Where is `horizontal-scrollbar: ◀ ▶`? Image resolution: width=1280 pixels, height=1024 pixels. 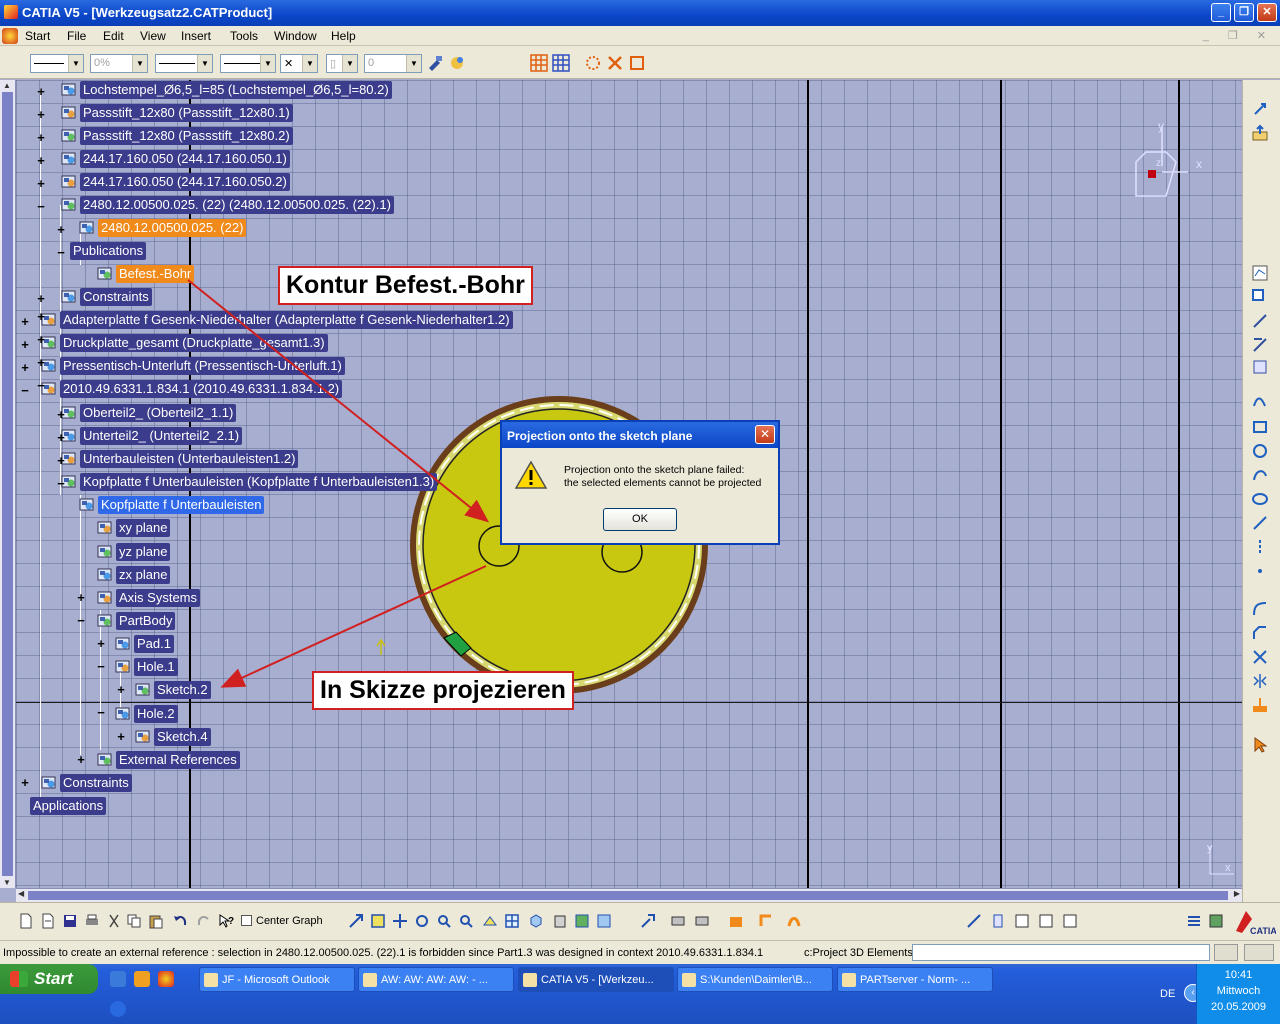 horizontal-scrollbar: ◀ ▶ is located at coordinates (629, 895).